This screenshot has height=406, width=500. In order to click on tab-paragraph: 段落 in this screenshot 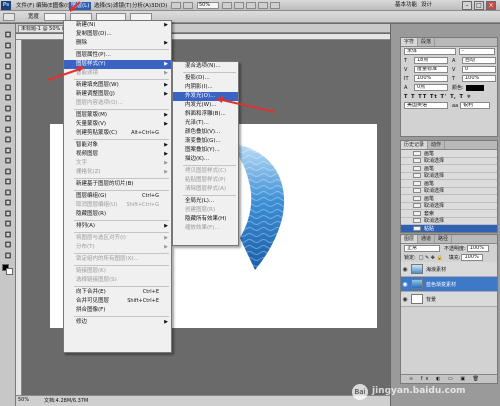, I will do `click(427, 42)`.